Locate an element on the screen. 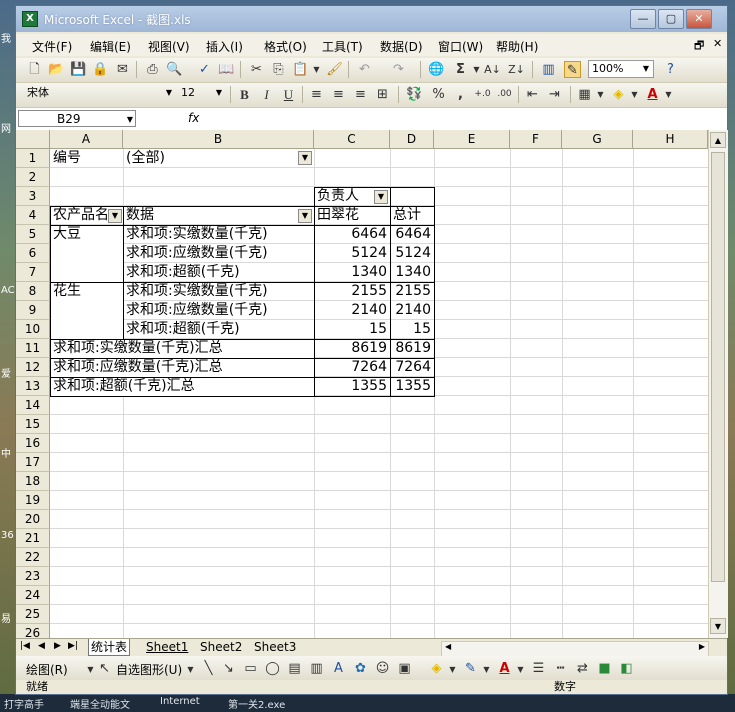 This screenshot has width=735, height=712. paste-dropdown-icon: ▼ is located at coordinates (316, 69).